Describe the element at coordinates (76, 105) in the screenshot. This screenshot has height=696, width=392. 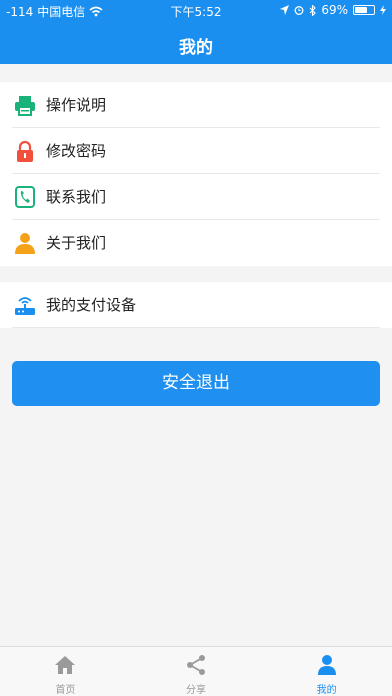
I see `menu-item-label: 操作说明` at that location.